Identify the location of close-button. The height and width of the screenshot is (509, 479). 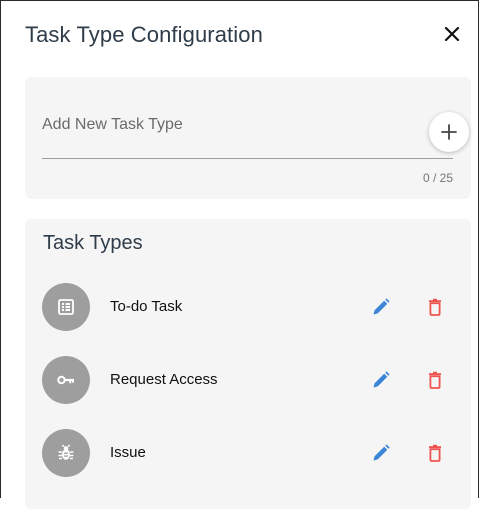
(452, 34).